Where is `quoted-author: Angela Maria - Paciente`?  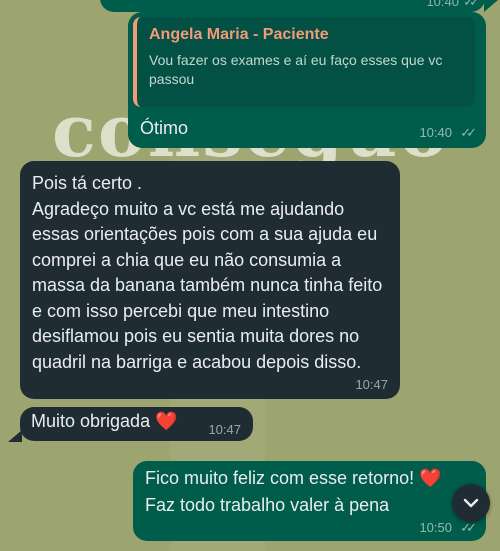
quoted-author: Angela Maria - Paciente is located at coordinates (239, 34).